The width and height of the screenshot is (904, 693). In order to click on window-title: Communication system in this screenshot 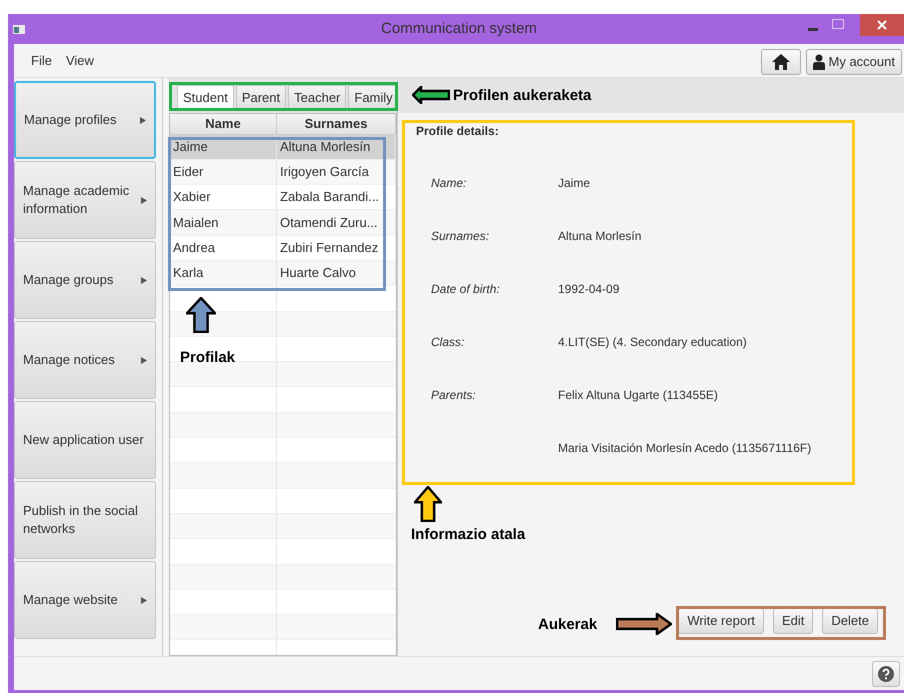, I will do `click(459, 28)`.